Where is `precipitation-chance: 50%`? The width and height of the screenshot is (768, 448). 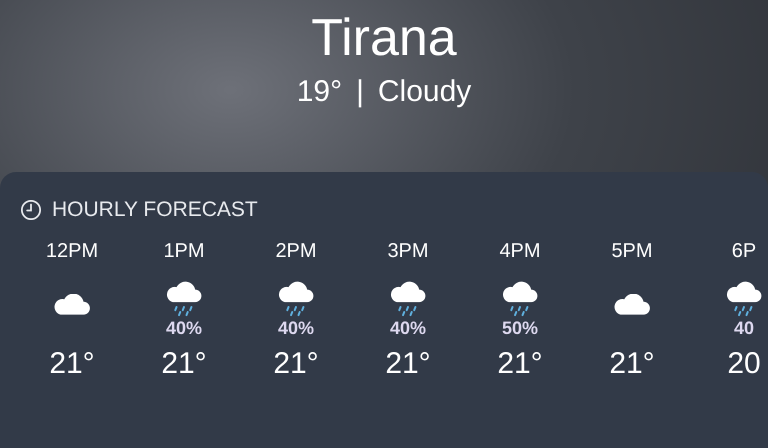
precipitation-chance: 50% is located at coordinates (520, 328).